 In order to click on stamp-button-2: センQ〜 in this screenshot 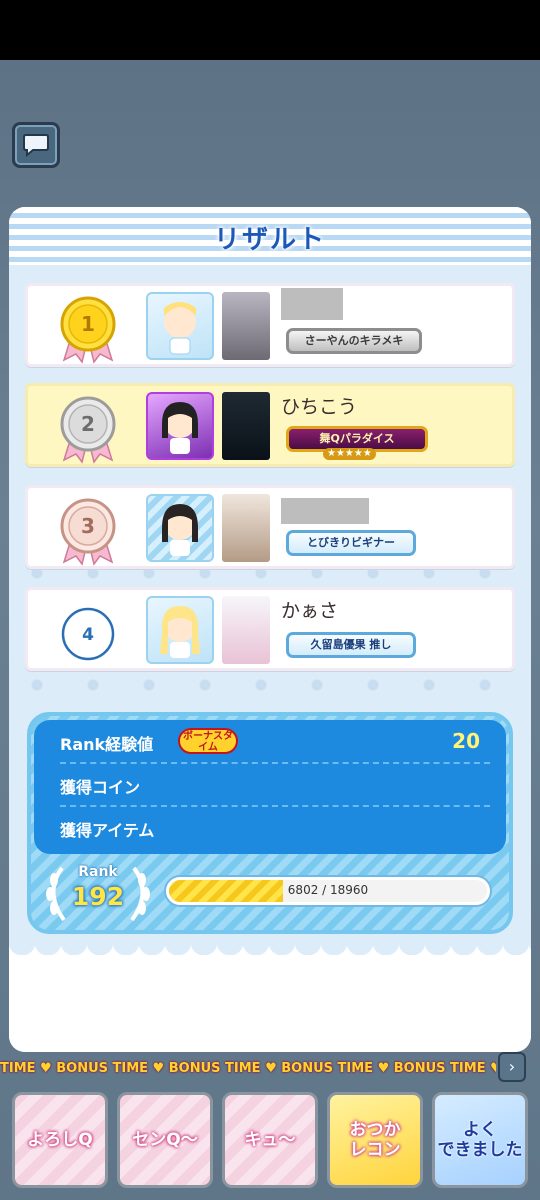, I will do `click(165, 1140)`.